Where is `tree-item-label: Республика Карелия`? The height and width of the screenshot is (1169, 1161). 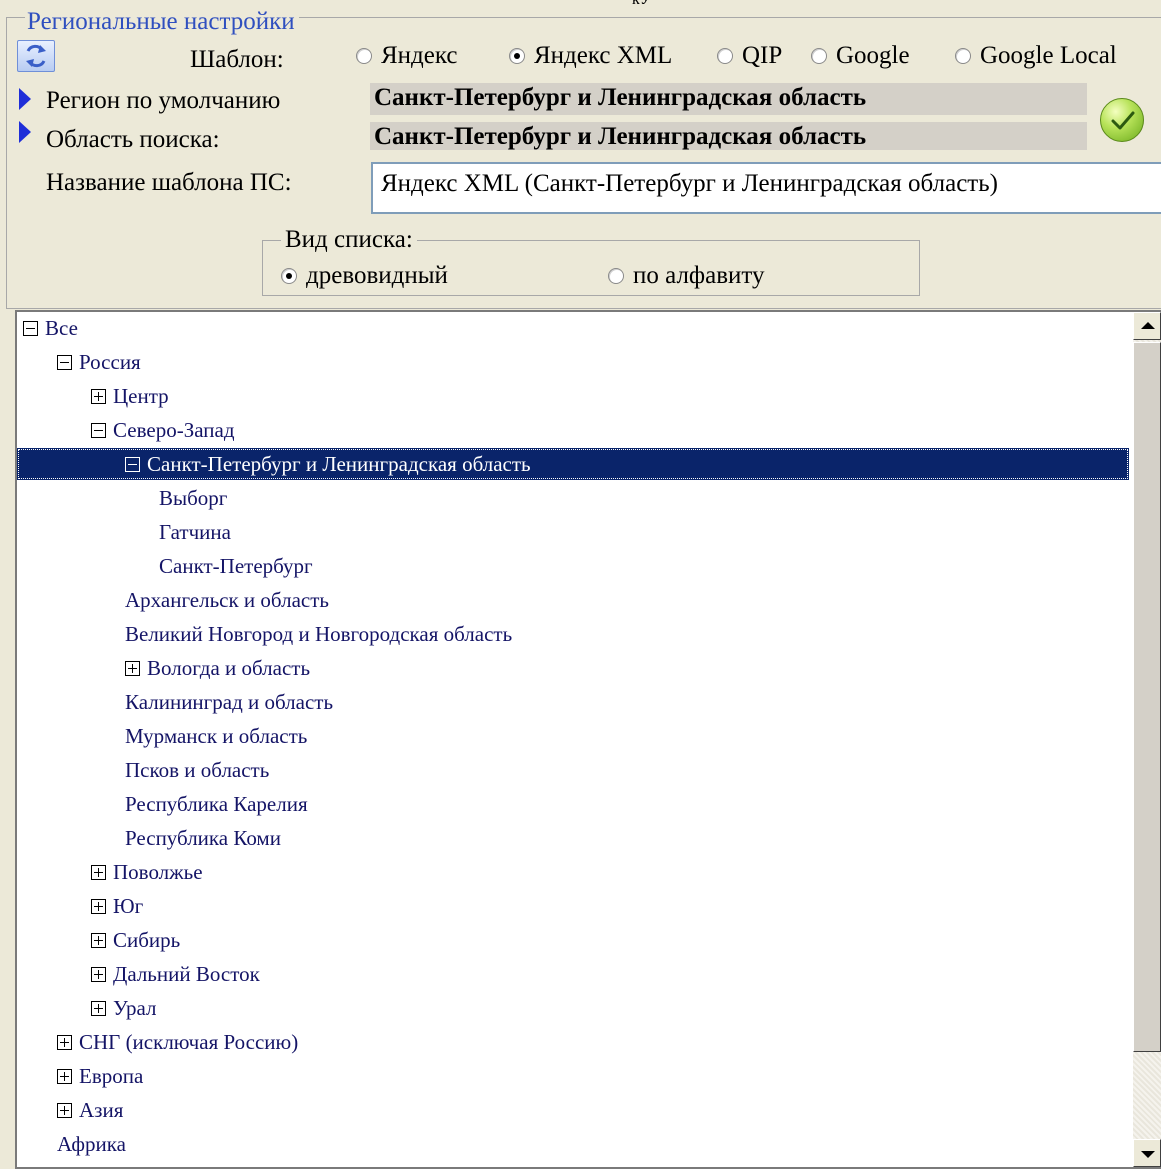
tree-item-label: Республика Карелия is located at coordinates (216, 804).